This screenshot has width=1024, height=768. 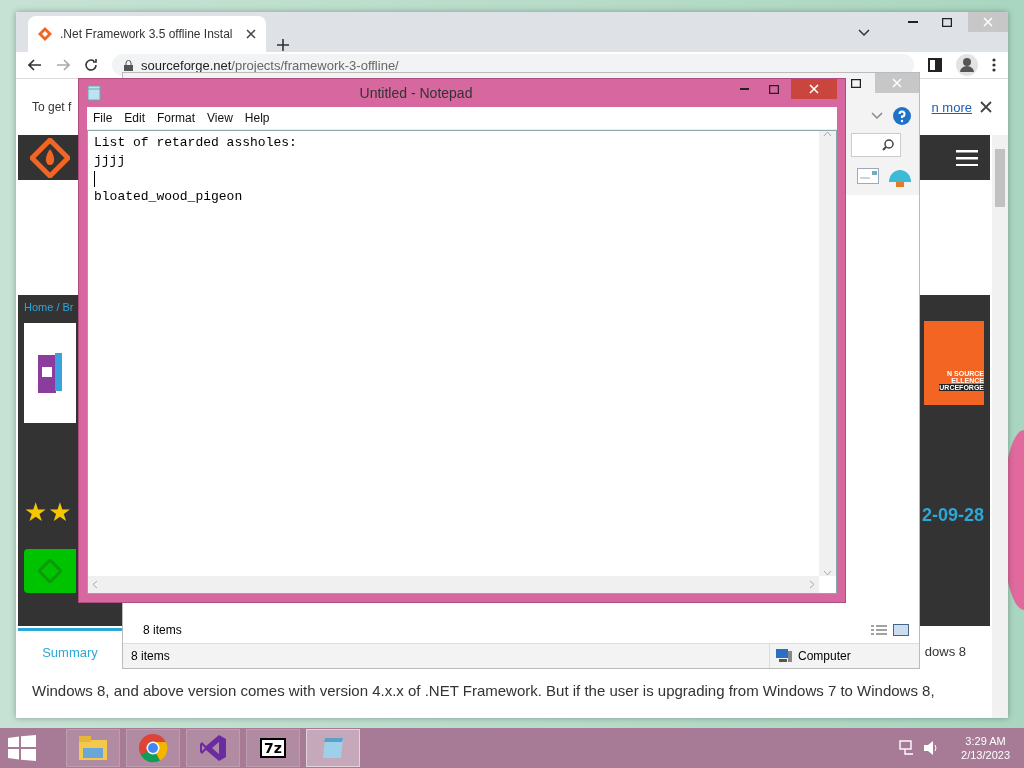 What do you see at coordinates (168, 197) in the screenshot?
I see `text-line: bloated_wood_pigeon` at bounding box center [168, 197].